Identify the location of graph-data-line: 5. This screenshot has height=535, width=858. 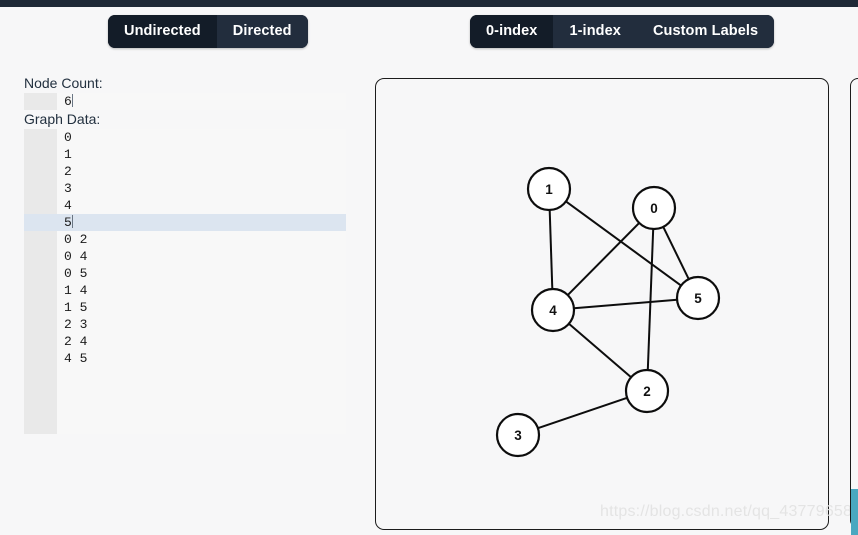
(185, 222).